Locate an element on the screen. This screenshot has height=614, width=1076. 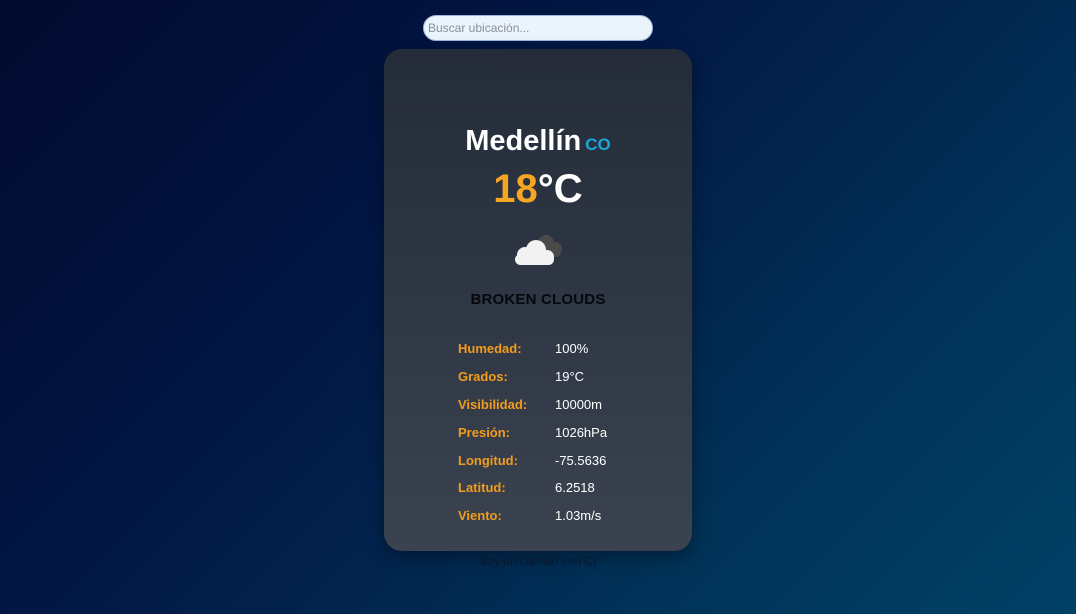
detail-visibility: Visibilidad: 10000m is located at coordinates (558, 405).